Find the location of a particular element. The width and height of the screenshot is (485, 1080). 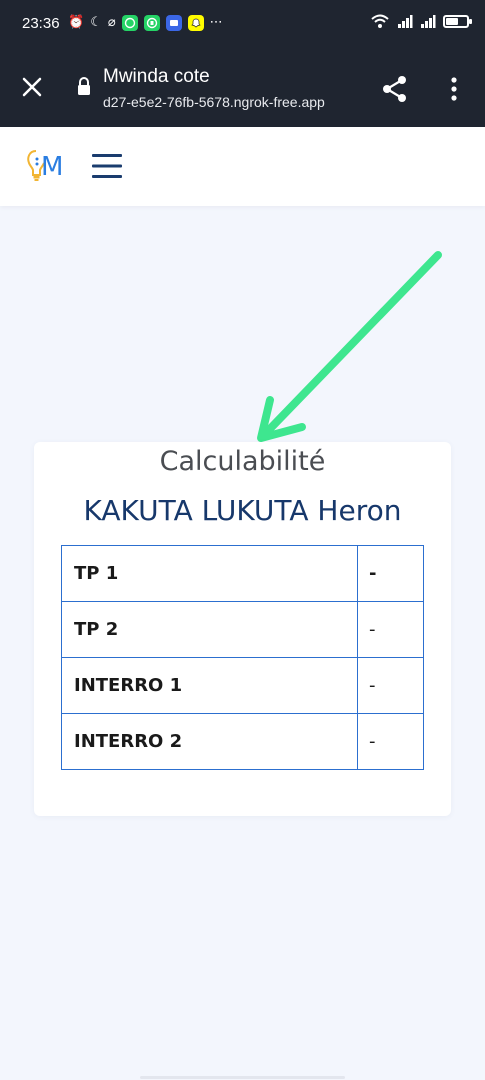

table-row: INTERRO 2 - is located at coordinates (242, 741).